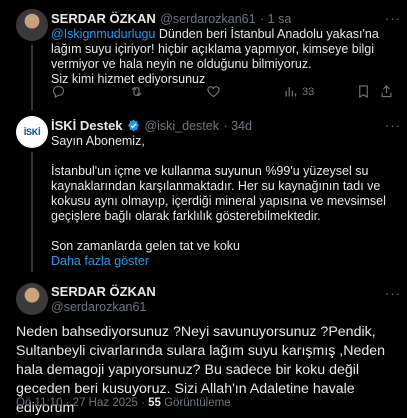 This screenshot has height=418, width=407. I want to click on author-name: İSKİ Destek, so click(87, 125).